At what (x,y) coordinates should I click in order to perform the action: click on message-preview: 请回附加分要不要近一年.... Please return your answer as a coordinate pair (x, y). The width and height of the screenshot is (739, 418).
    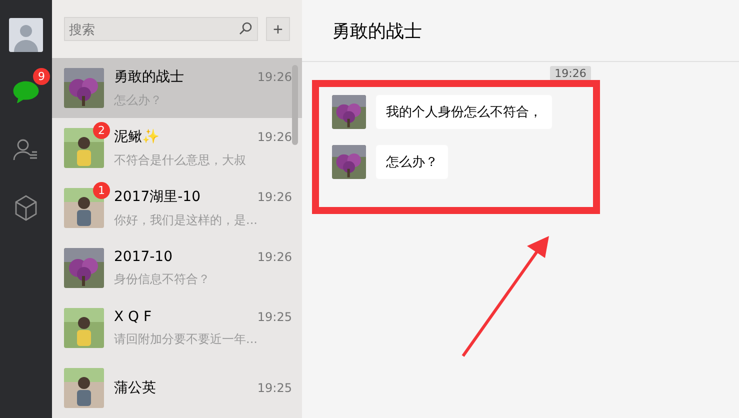
    Looking at the image, I should click on (186, 339).